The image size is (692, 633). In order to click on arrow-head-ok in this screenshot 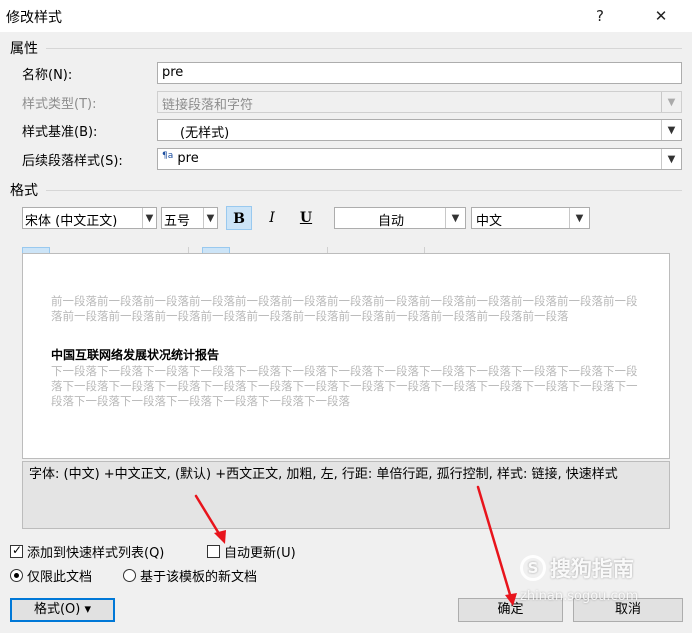, I will do `click(511, 599)`.